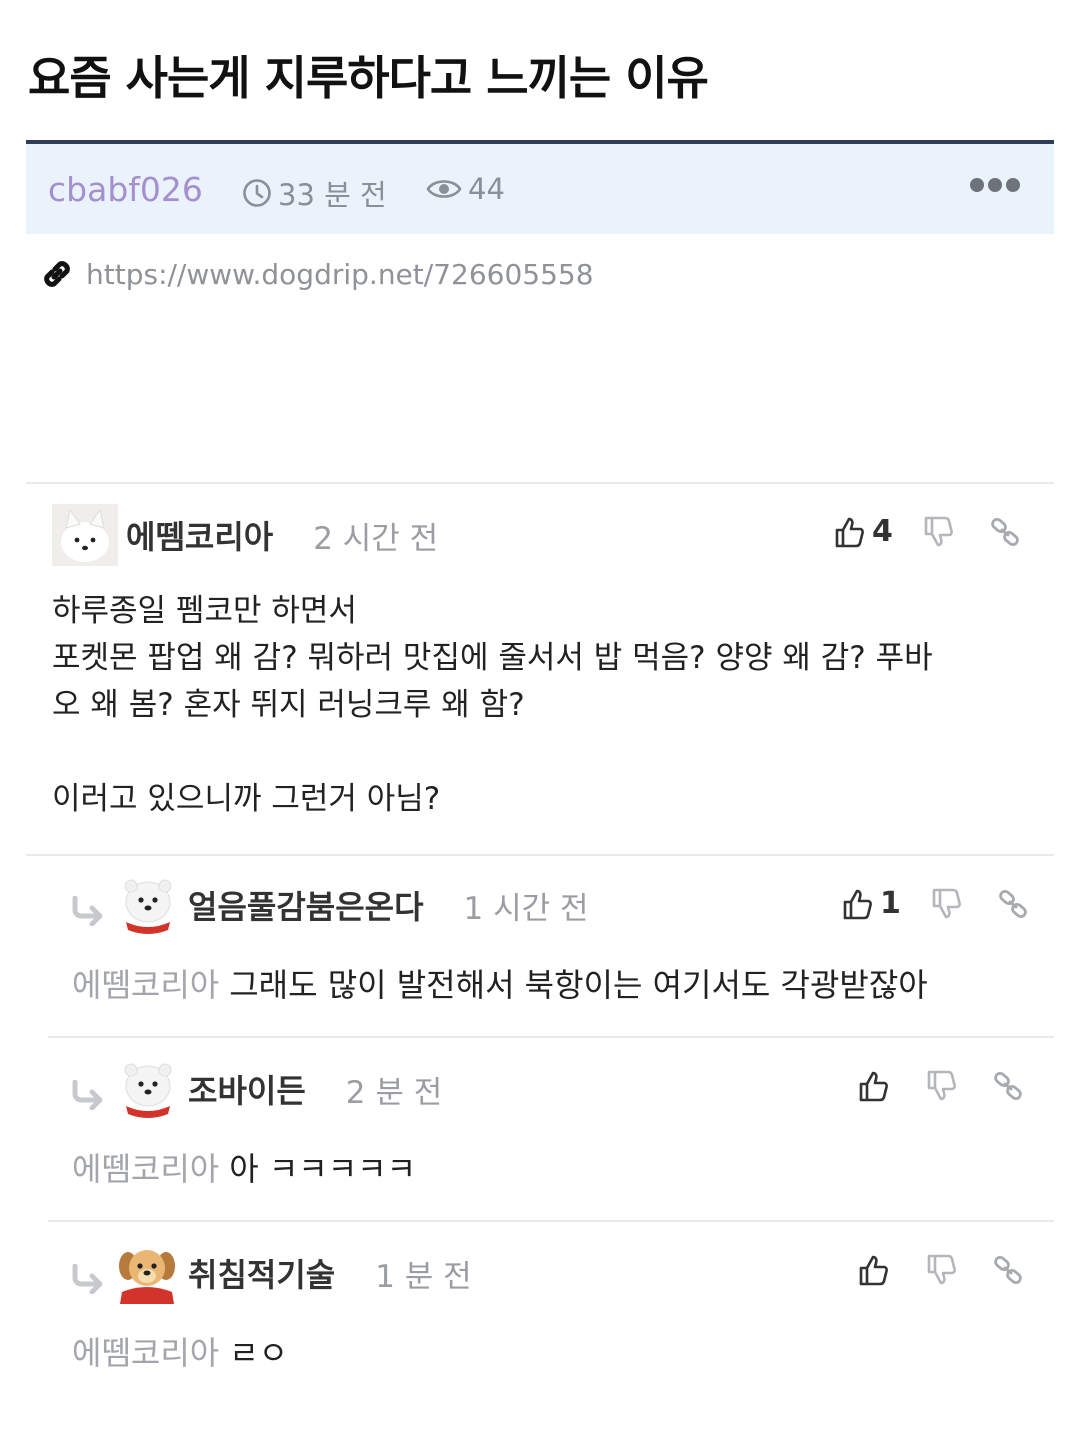 This screenshot has height=1454, width=1080. What do you see at coordinates (288, 705) in the screenshot?
I see `comment-line: 오 왜 봄? 혼자 뛰지 러닝크루 왜 함?` at bounding box center [288, 705].